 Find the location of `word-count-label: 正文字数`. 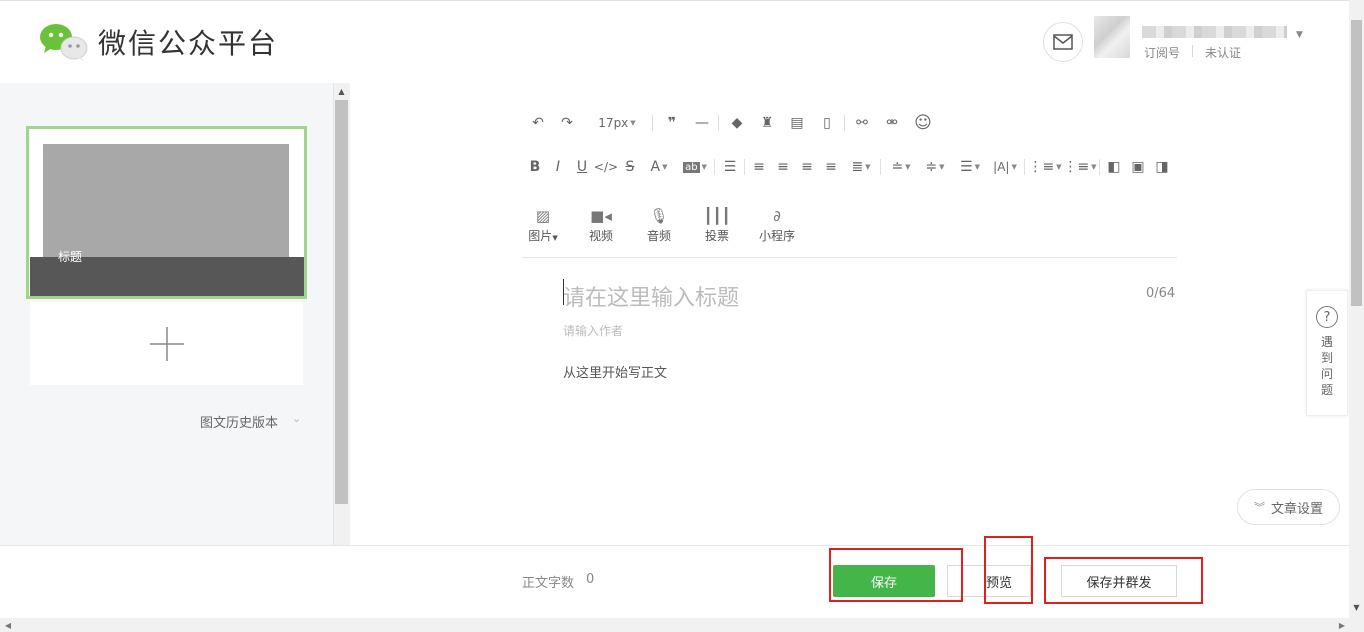

word-count-label: 正文字数 is located at coordinates (548, 583).